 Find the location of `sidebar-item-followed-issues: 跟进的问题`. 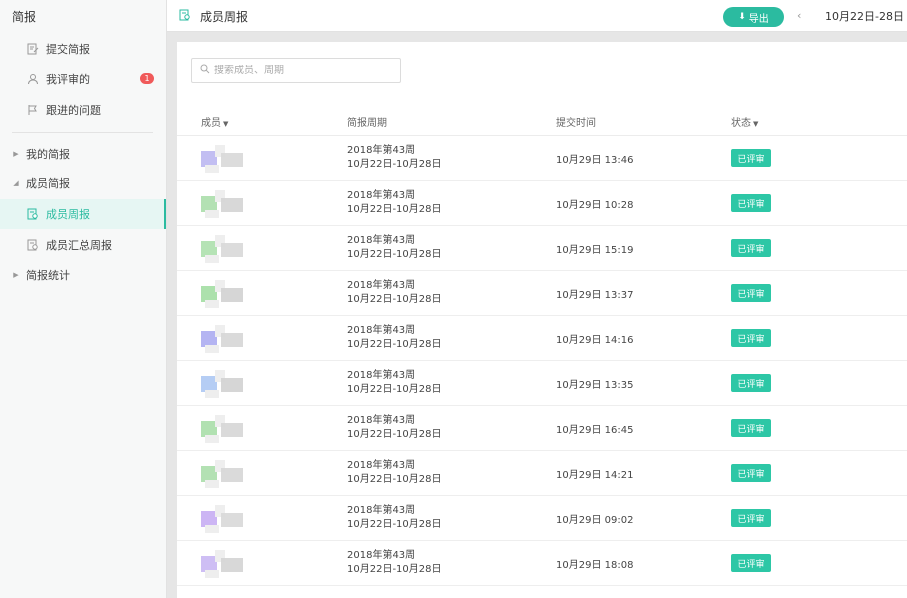

sidebar-item-followed-issues: 跟进的问题 is located at coordinates (83, 110).